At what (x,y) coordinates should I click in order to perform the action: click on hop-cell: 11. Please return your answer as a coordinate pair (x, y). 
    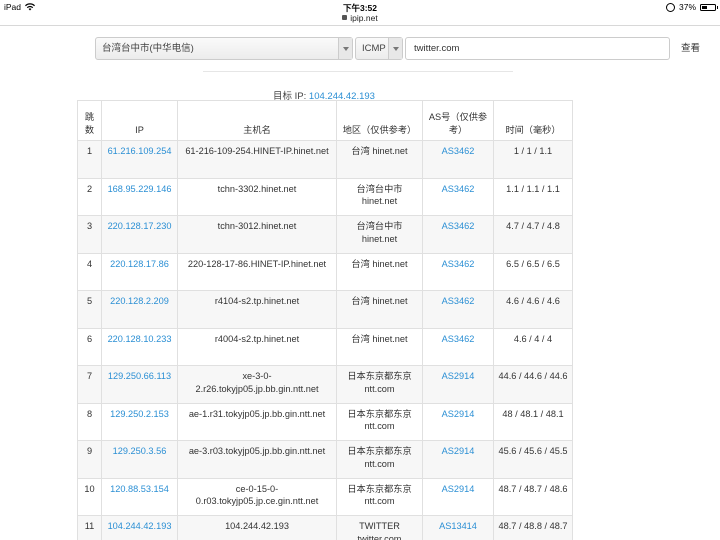
    Looking at the image, I should click on (89, 527).